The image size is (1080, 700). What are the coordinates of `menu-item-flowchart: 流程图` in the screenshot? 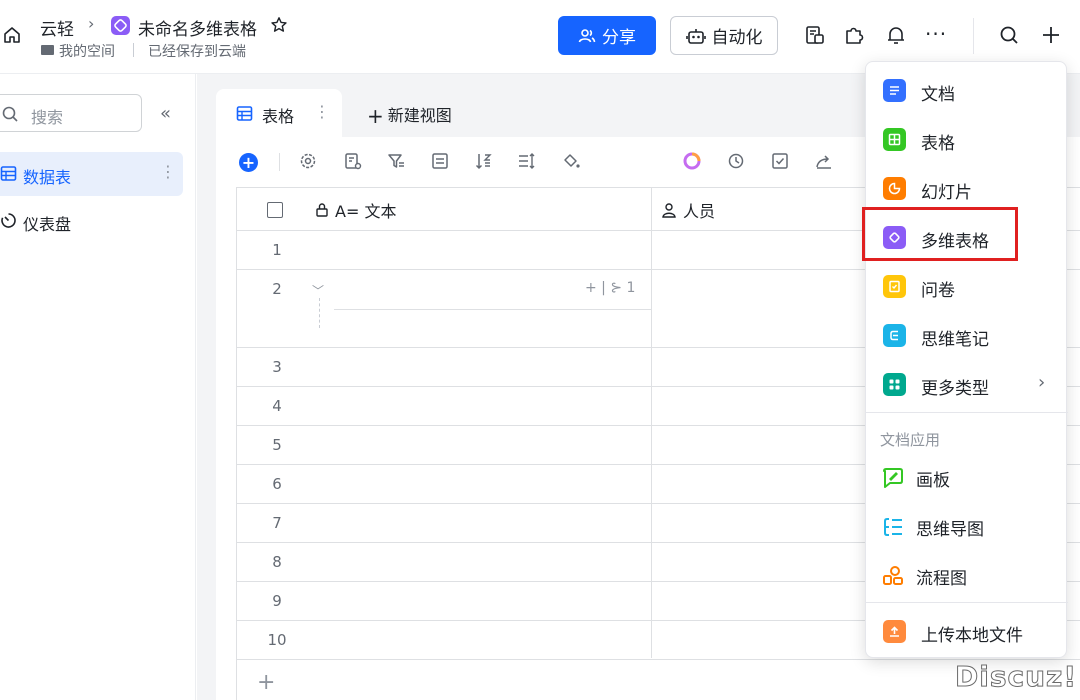 It's located at (967, 574).